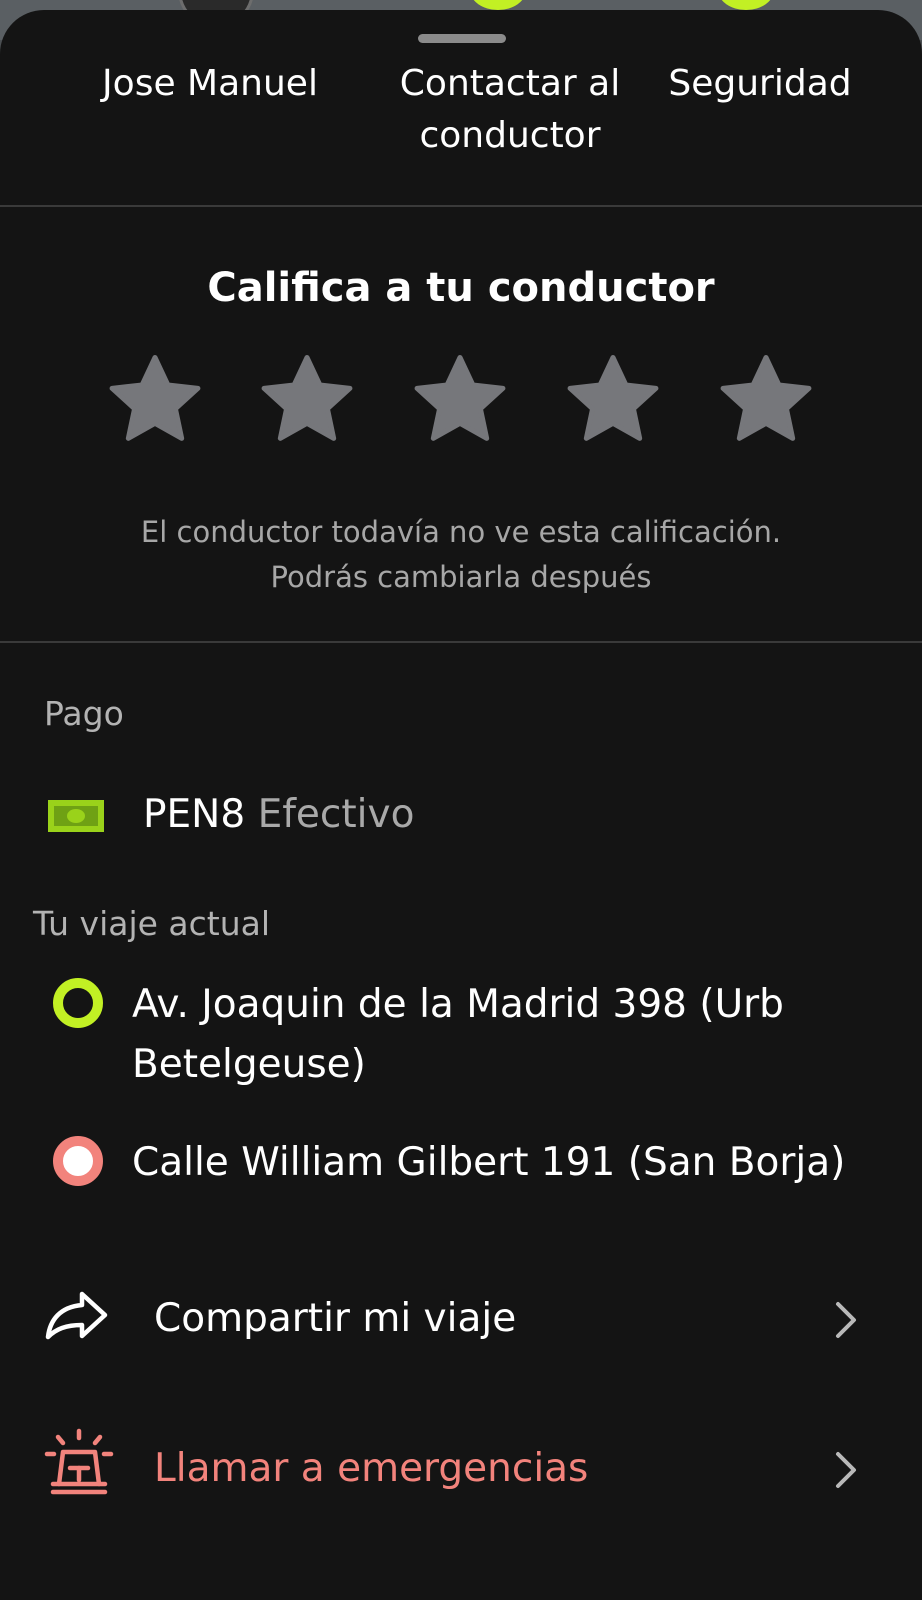 This screenshot has height=1600, width=922. Describe the element at coordinates (76, 816) in the screenshot. I see `cash-icon` at that location.